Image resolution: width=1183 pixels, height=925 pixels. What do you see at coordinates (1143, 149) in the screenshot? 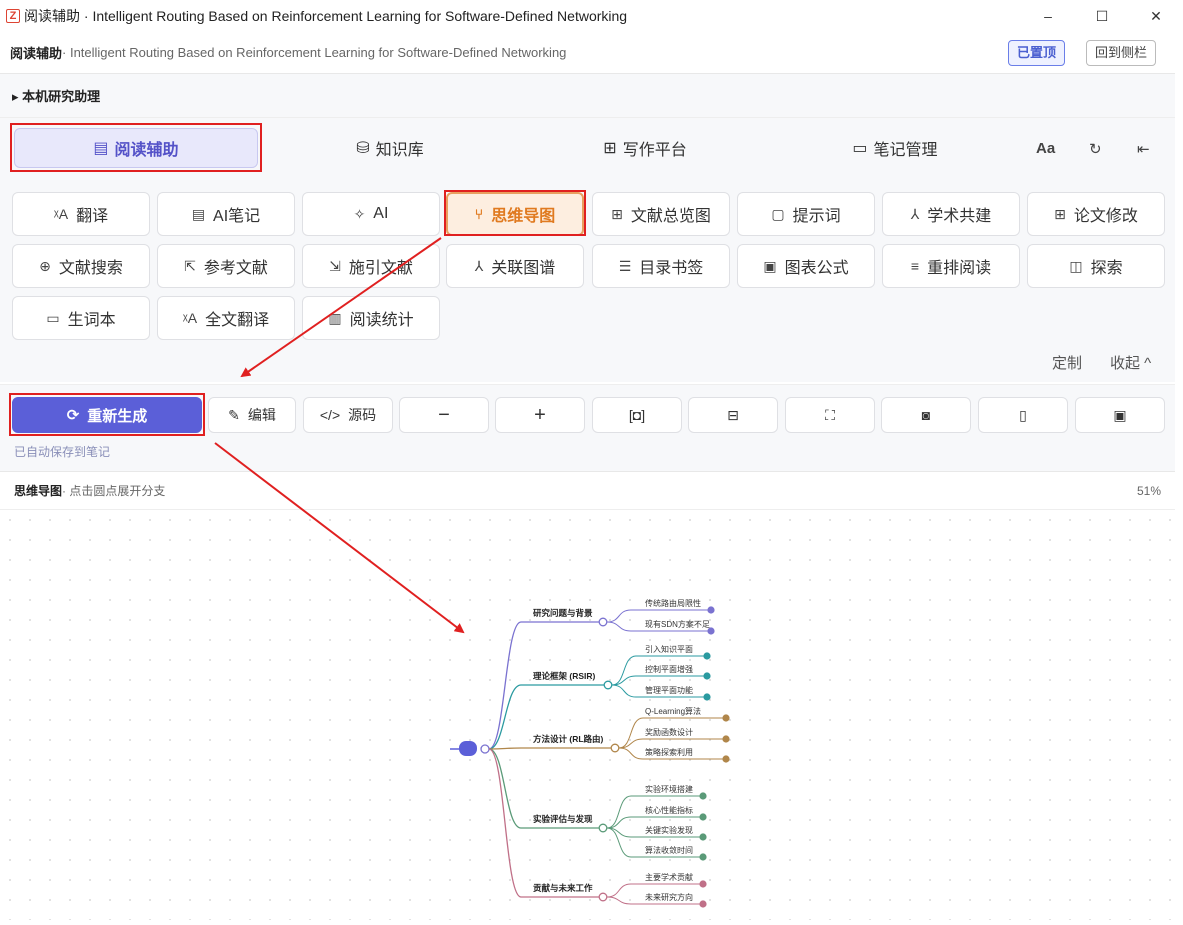
I see `collapse-panel-icon: ⇤` at bounding box center [1143, 149].